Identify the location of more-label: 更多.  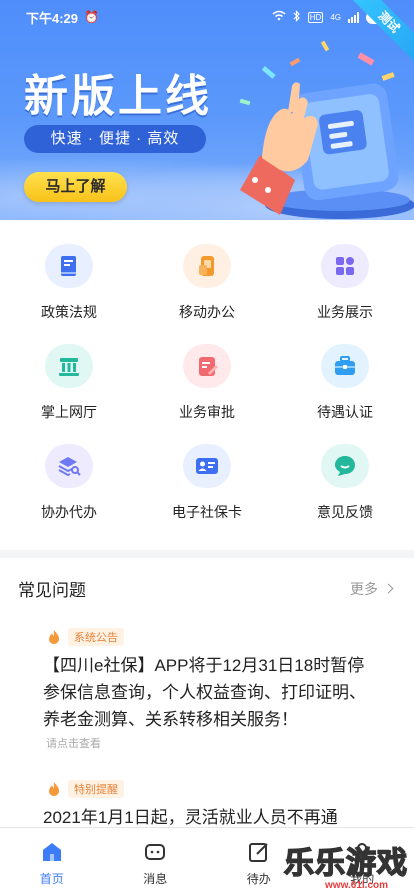
(364, 588).